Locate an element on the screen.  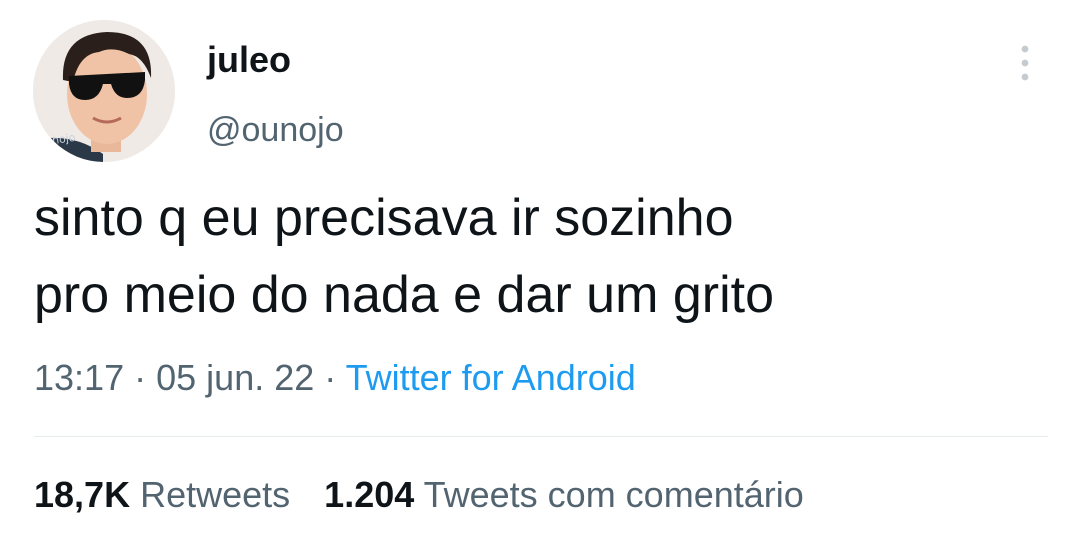
divider is located at coordinates (541, 436).